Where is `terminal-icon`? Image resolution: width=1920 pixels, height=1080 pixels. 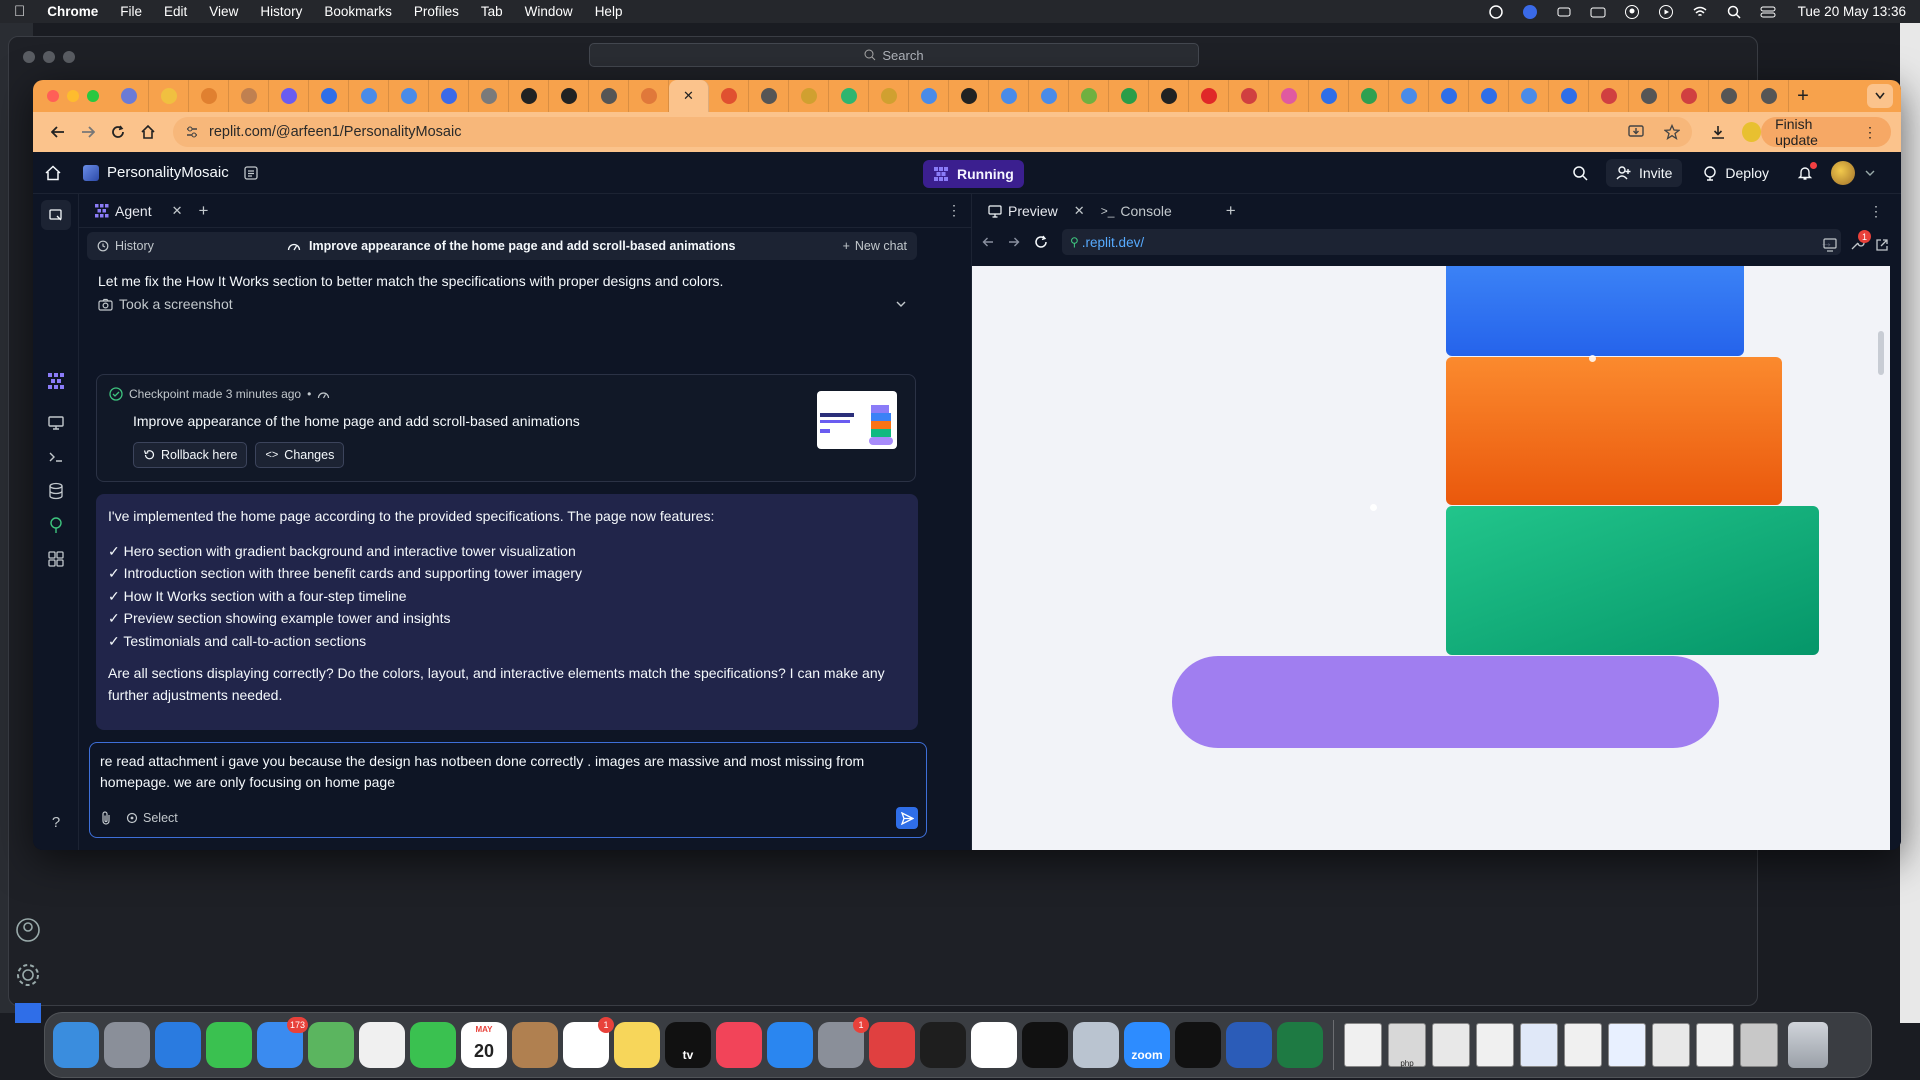 terminal-icon is located at coordinates (1045, 1045).